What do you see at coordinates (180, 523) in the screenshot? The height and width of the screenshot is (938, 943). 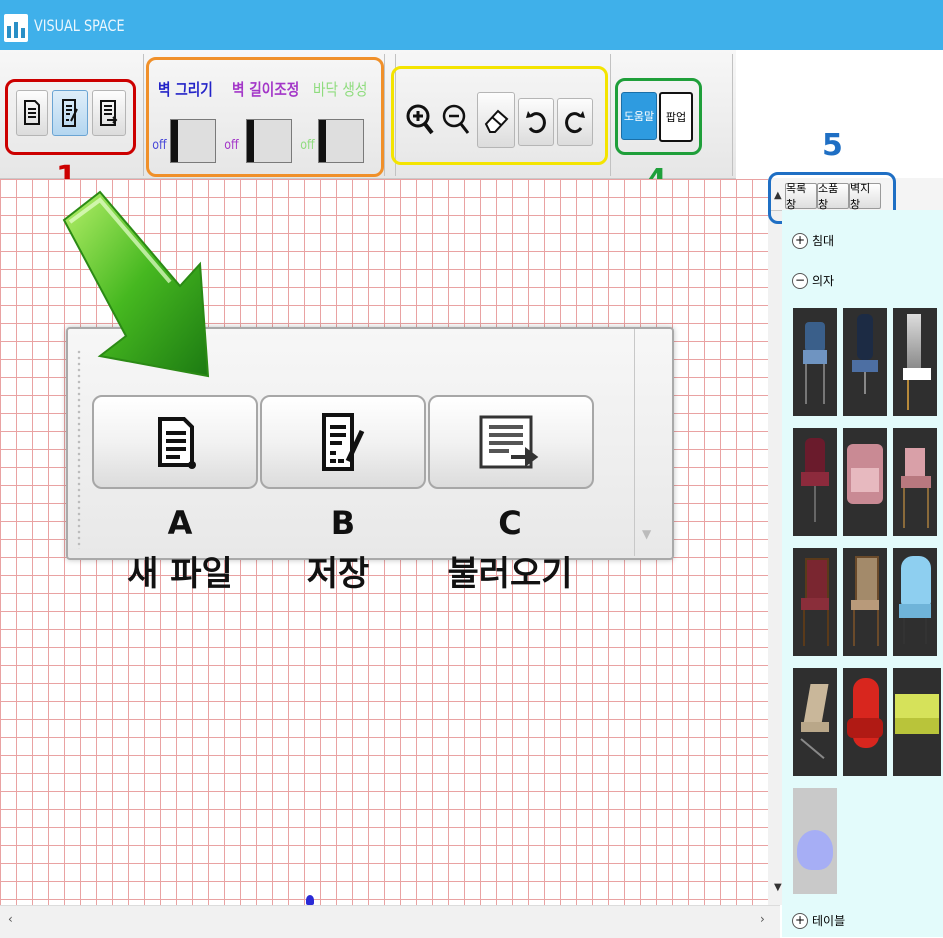 I see `label-letter-a: A` at bounding box center [180, 523].